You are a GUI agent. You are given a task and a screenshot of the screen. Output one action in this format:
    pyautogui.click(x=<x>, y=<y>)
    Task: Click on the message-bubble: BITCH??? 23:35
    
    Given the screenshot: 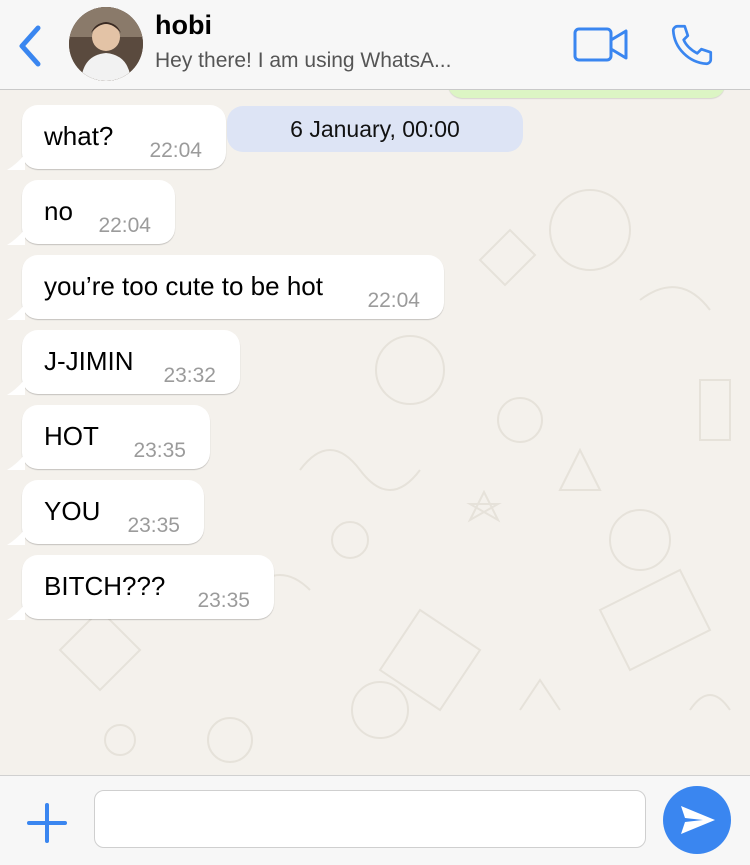 What is the action you would take?
    pyautogui.click(x=140, y=587)
    